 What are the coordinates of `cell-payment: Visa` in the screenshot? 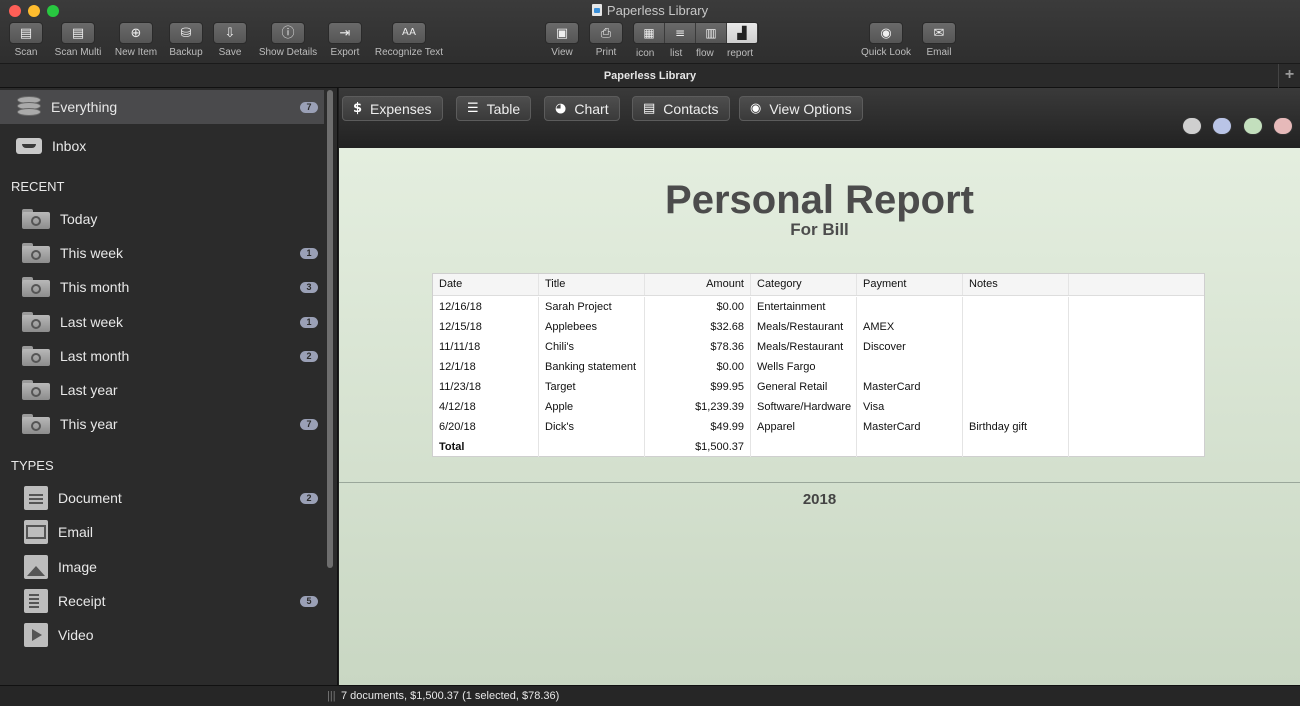 It's located at (910, 407).